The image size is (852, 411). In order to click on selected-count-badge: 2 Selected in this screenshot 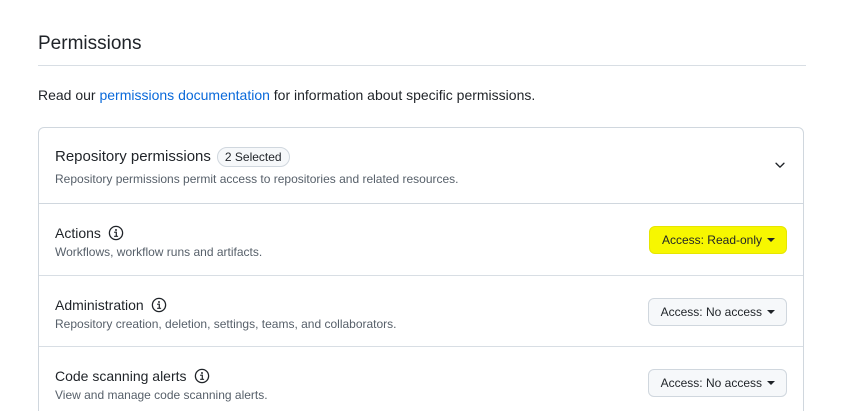, I will do `click(253, 157)`.